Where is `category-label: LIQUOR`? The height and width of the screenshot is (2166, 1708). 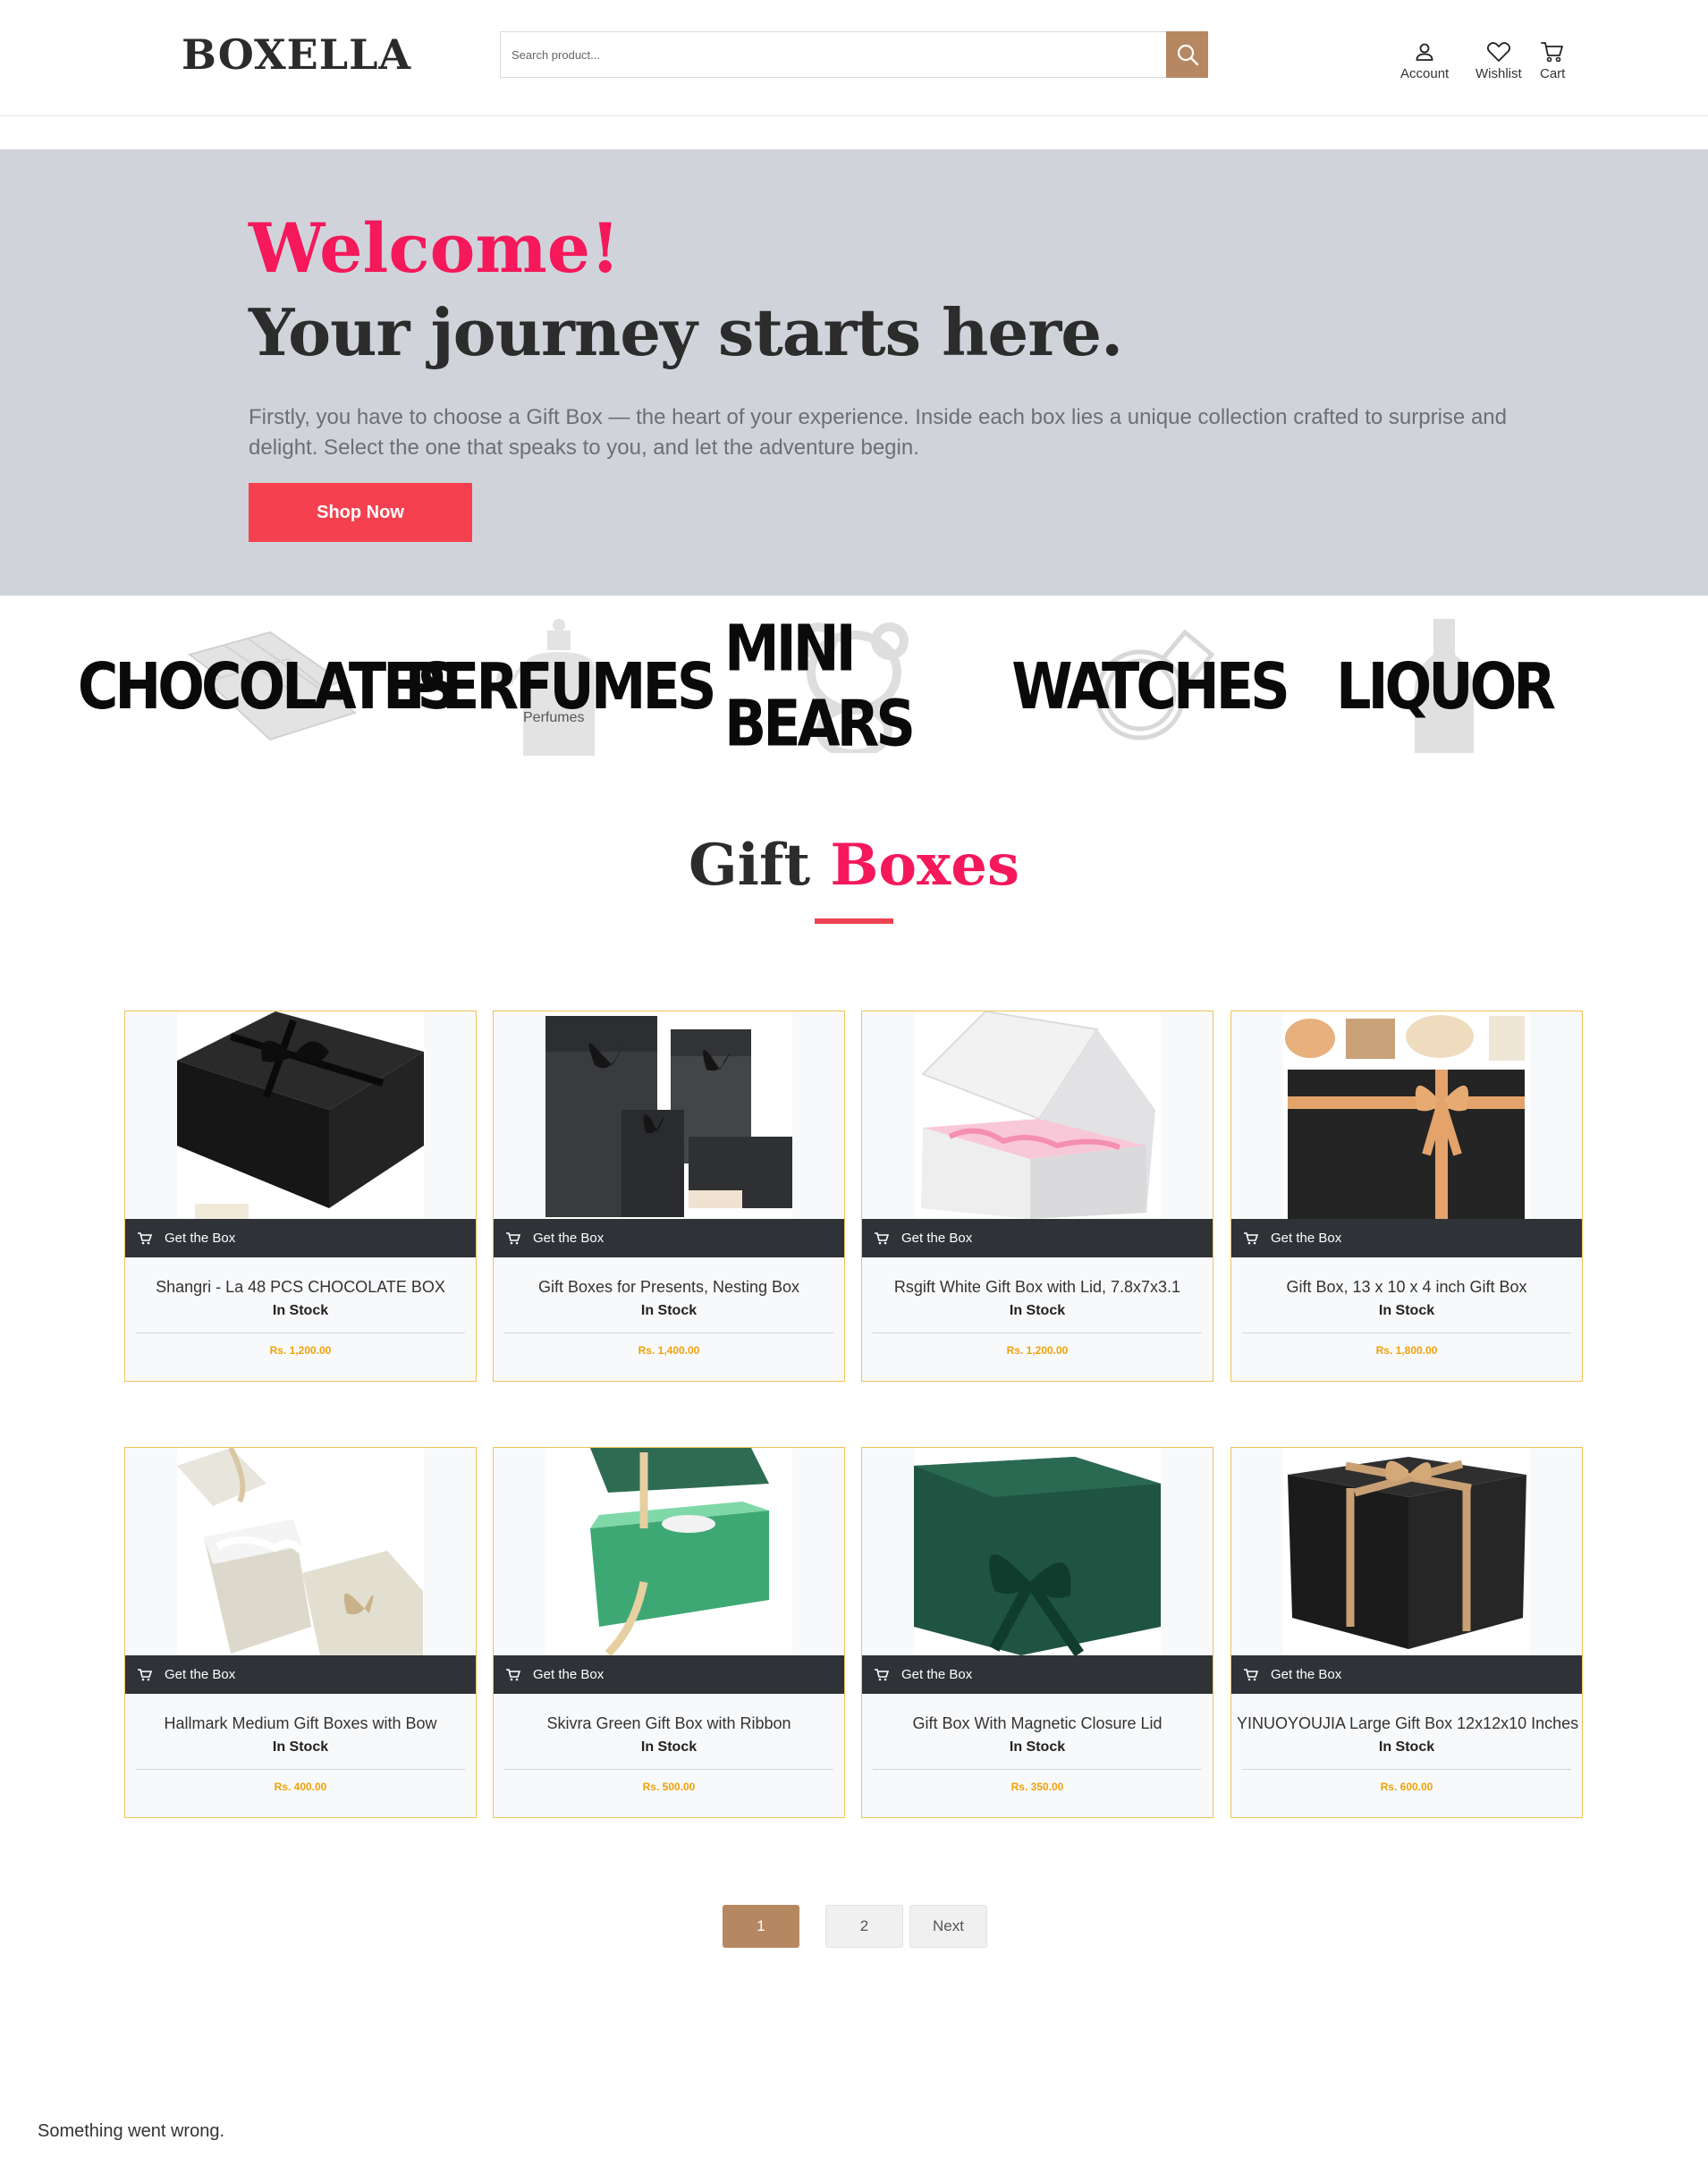 category-label: LIQUOR is located at coordinates (1446, 685).